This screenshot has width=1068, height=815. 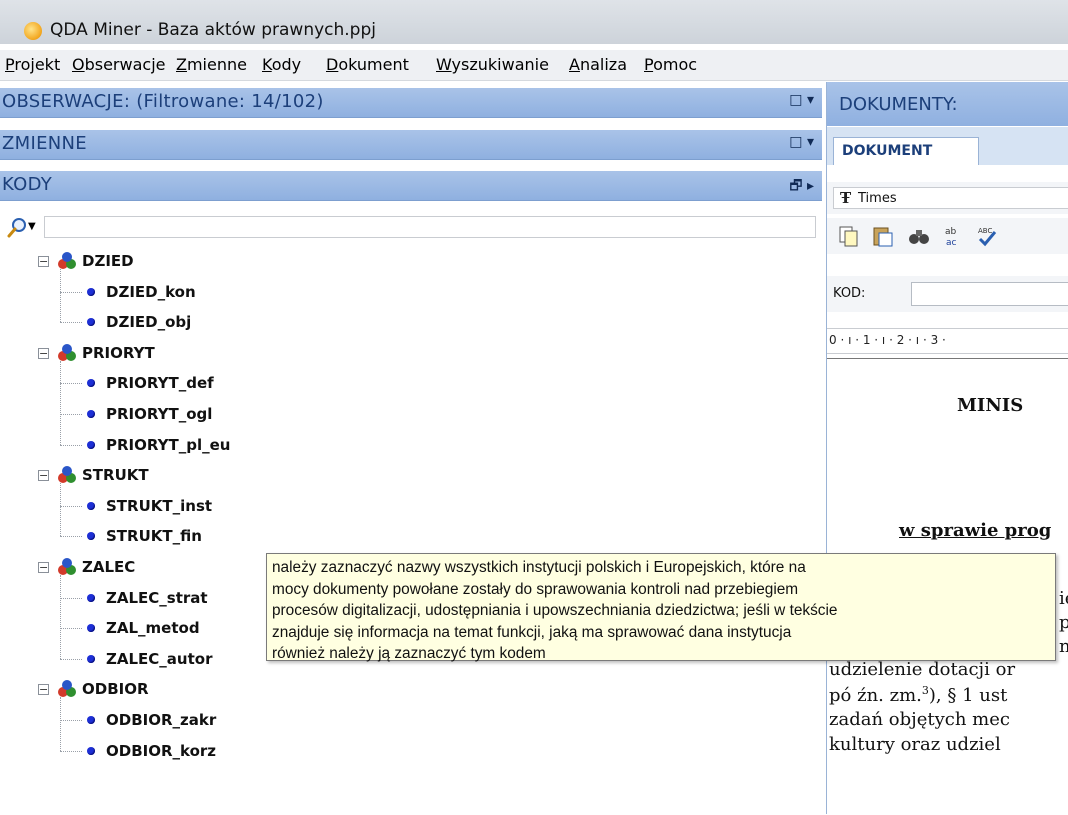 What do you see at coordinates (877, 198) in the screenshot?
I see `font-name: Times` at bounding box center [877, 198].